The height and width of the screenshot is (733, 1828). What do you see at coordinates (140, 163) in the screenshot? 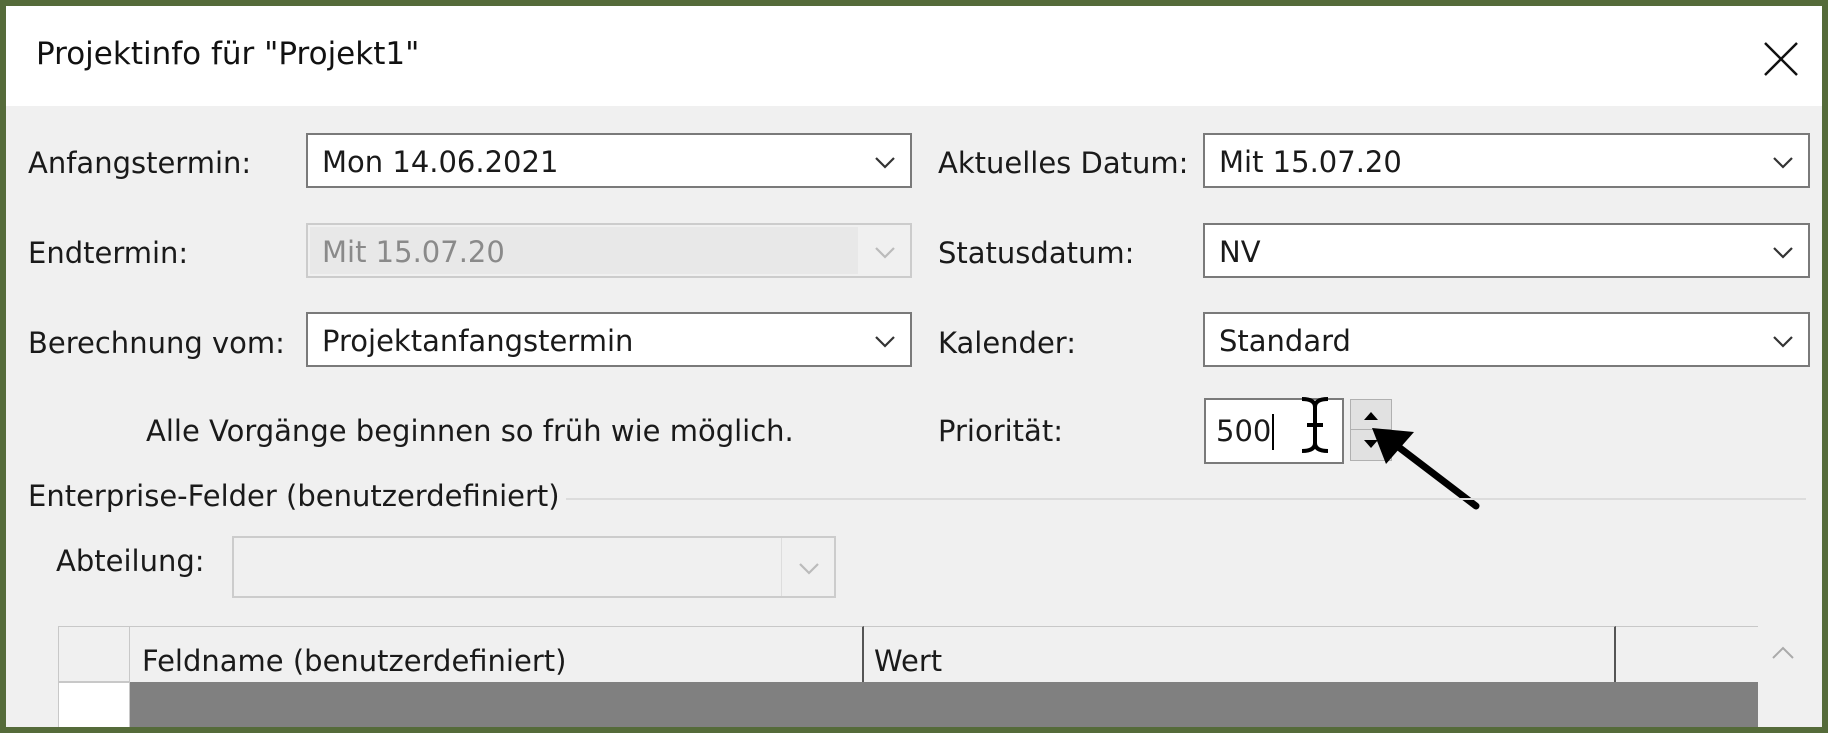
I see `start-date-label: Anfangstermin:` at bounding box center [140, 163].